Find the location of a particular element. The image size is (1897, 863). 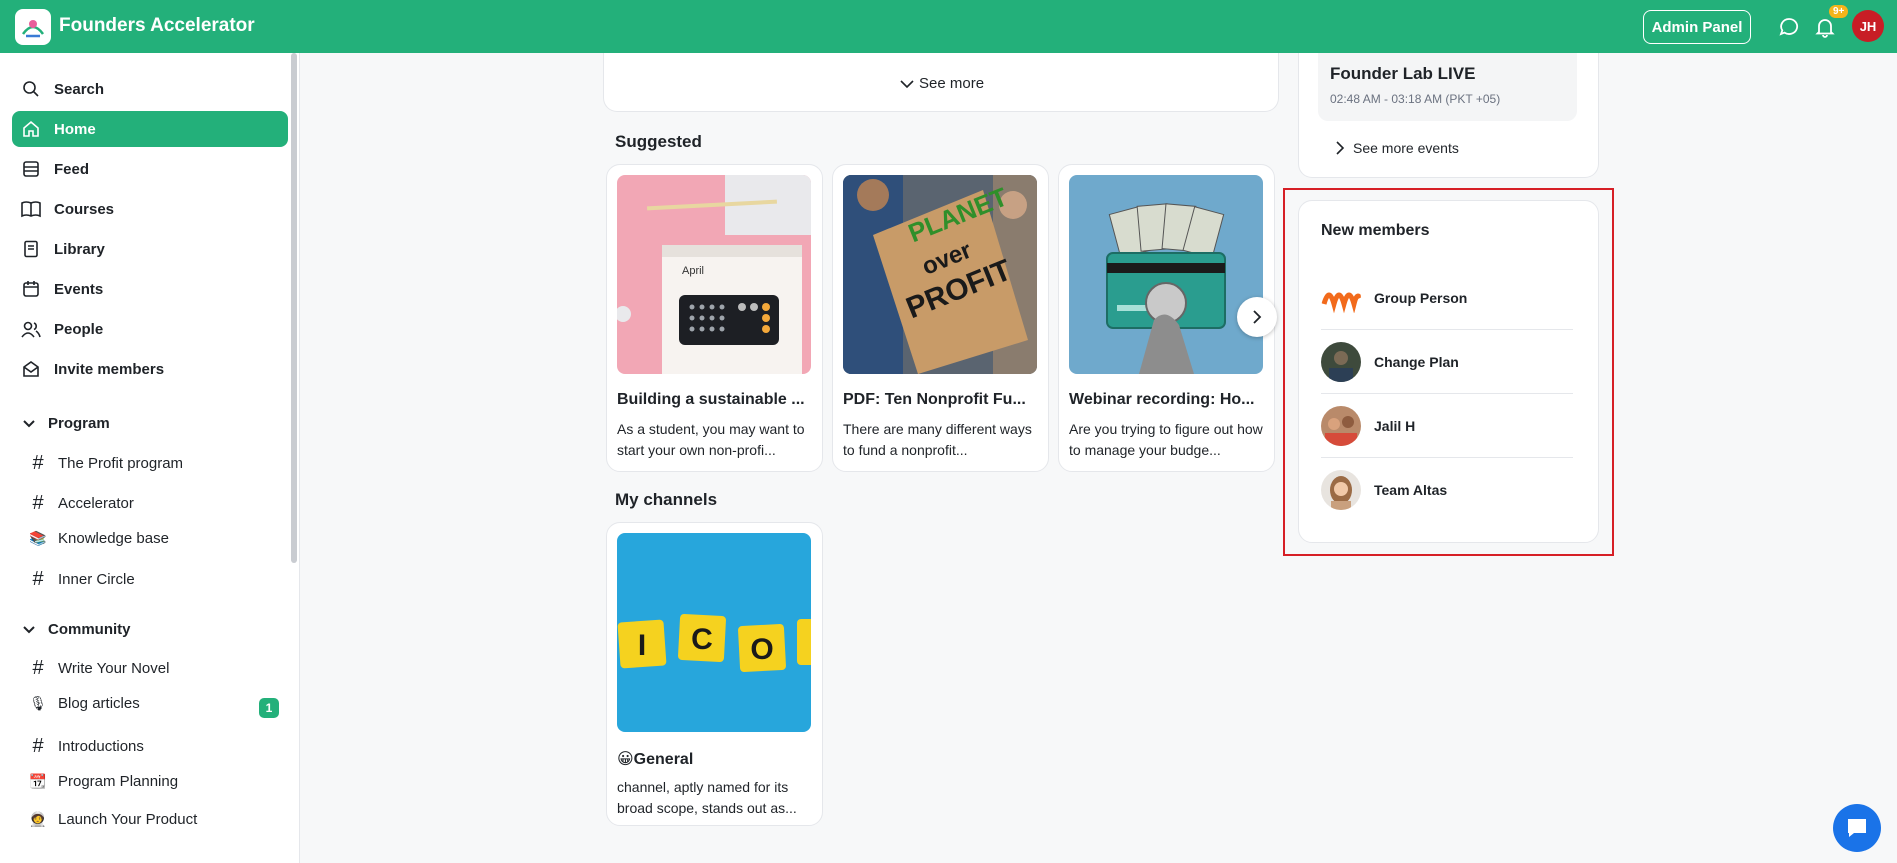

section-title: Community is located at coordinates (89, 629).